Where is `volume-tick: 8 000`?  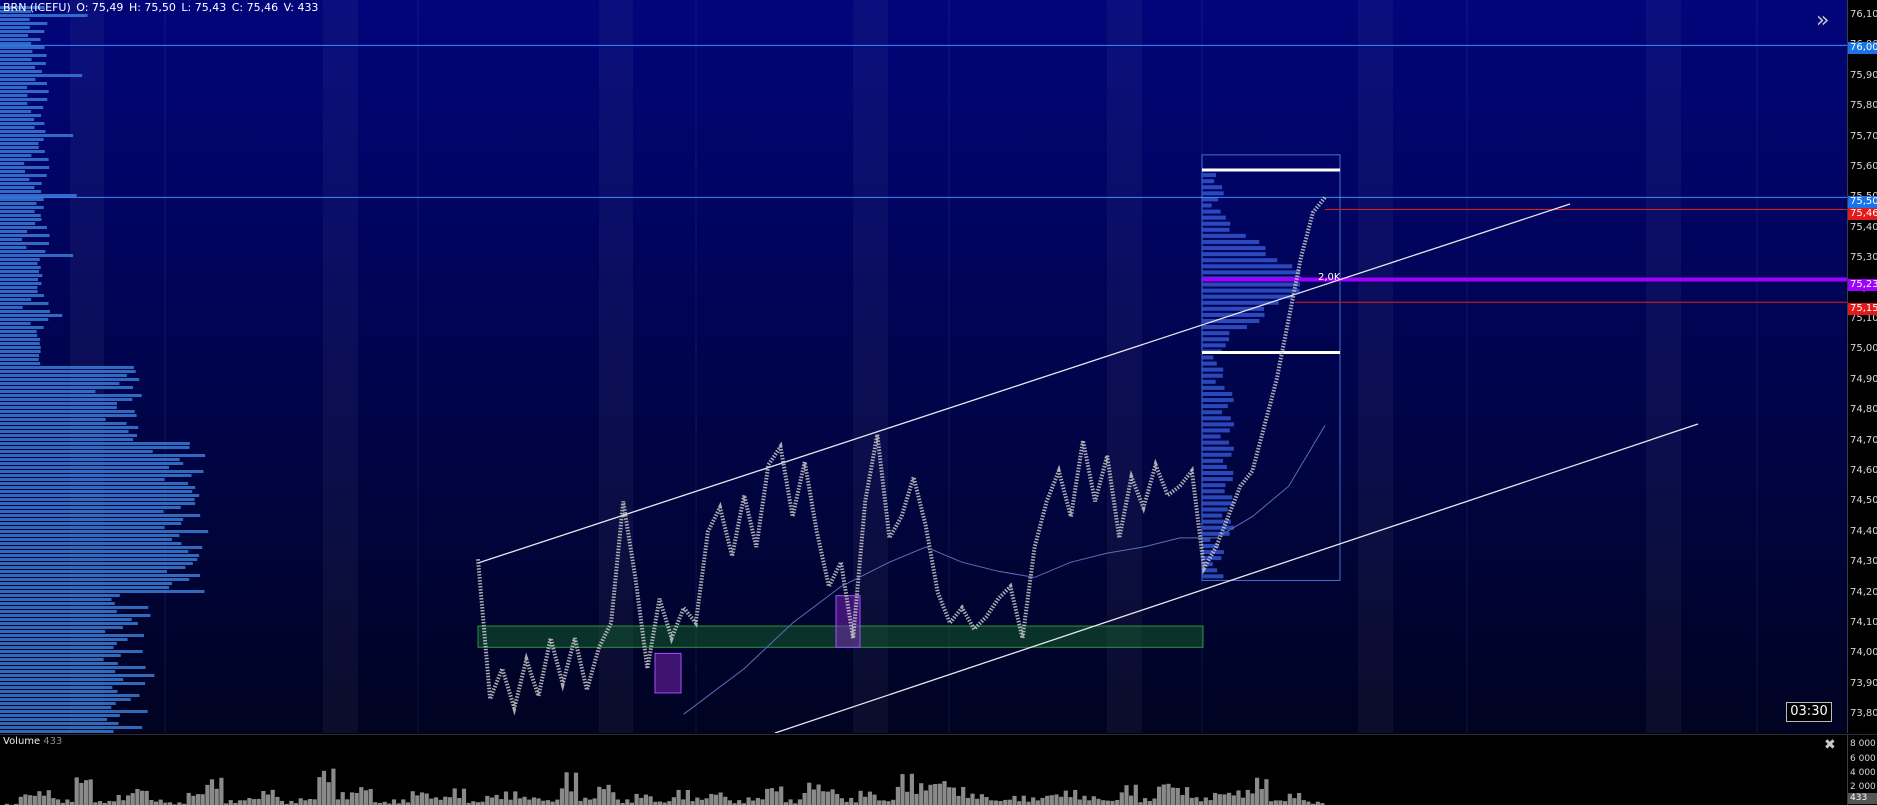 volume-tick: 8 000 is located at coordinates (1863, 744).